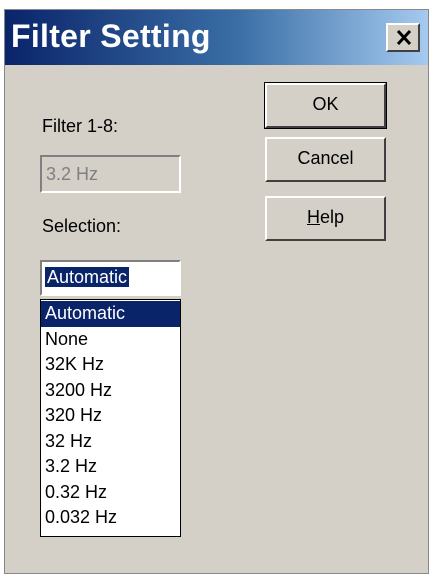 This screenshot has width=439, height=577. I want to click on list-item: Automatic, so click(110, 314).